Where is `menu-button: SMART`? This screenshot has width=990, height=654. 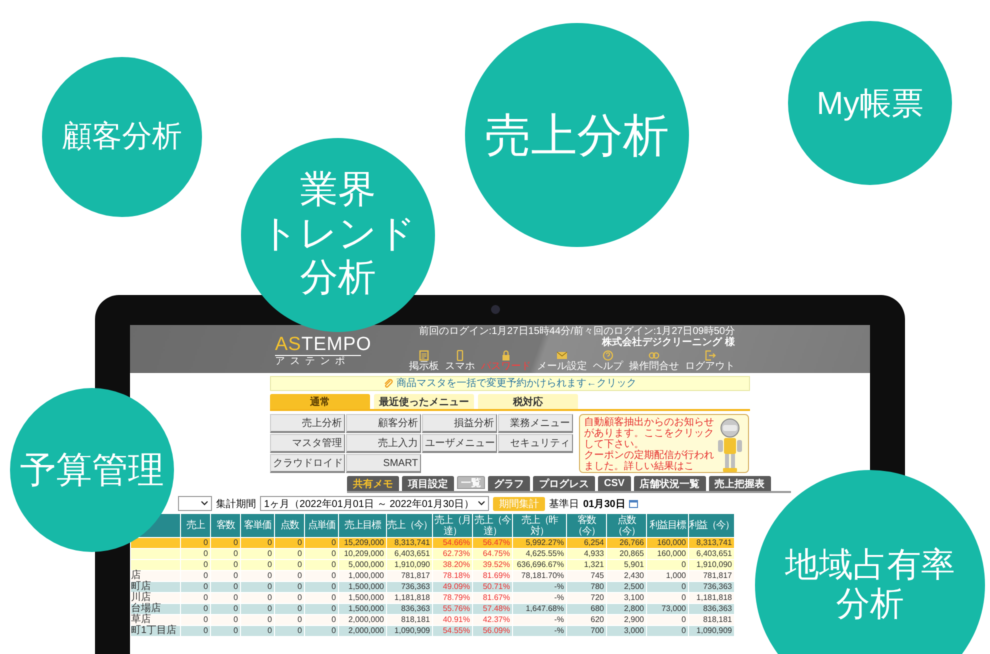 menu-button: SMART is located at coordinates (383, 463).